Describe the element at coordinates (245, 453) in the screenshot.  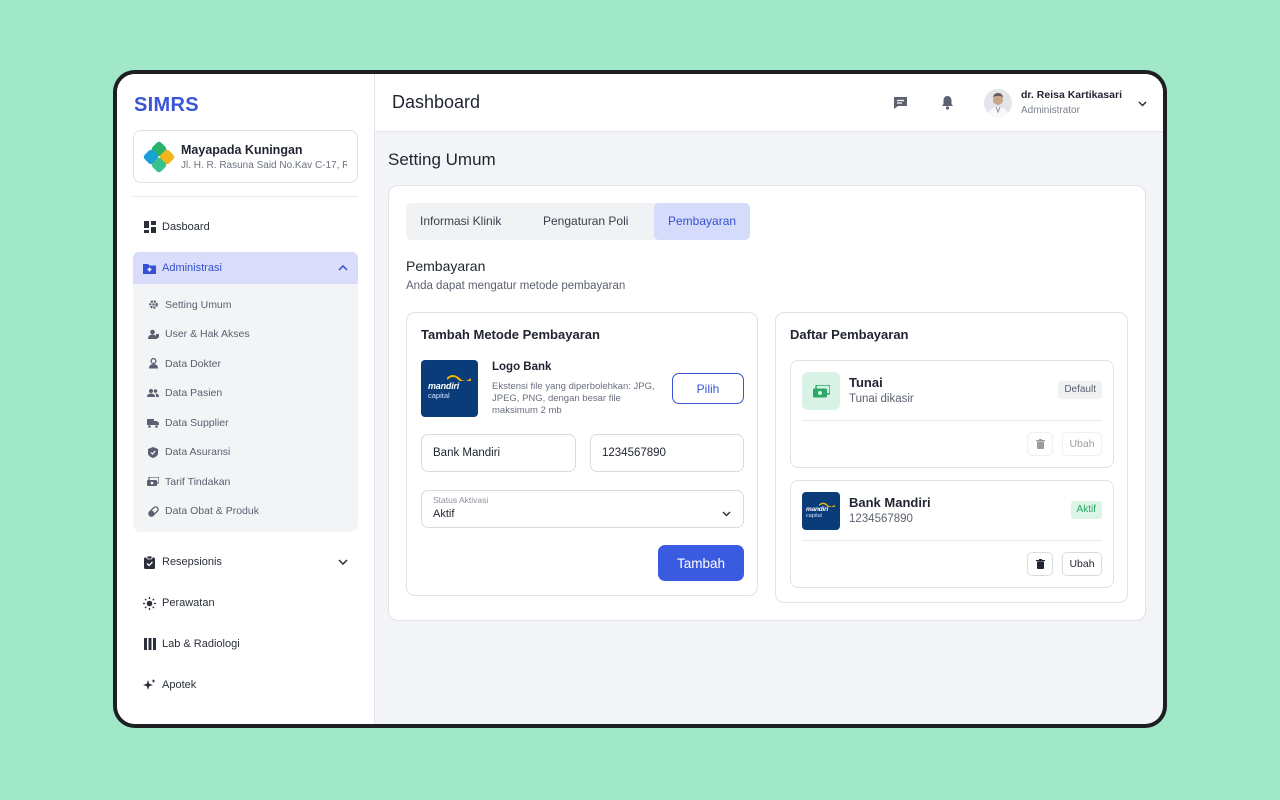
I see `subnav-data-asuransi: Data Asuransi` at that location.